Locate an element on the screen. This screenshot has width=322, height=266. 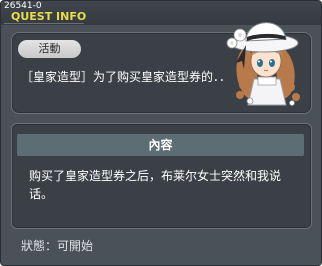
npc-portrait-icon is located at coordinates (263, 64).